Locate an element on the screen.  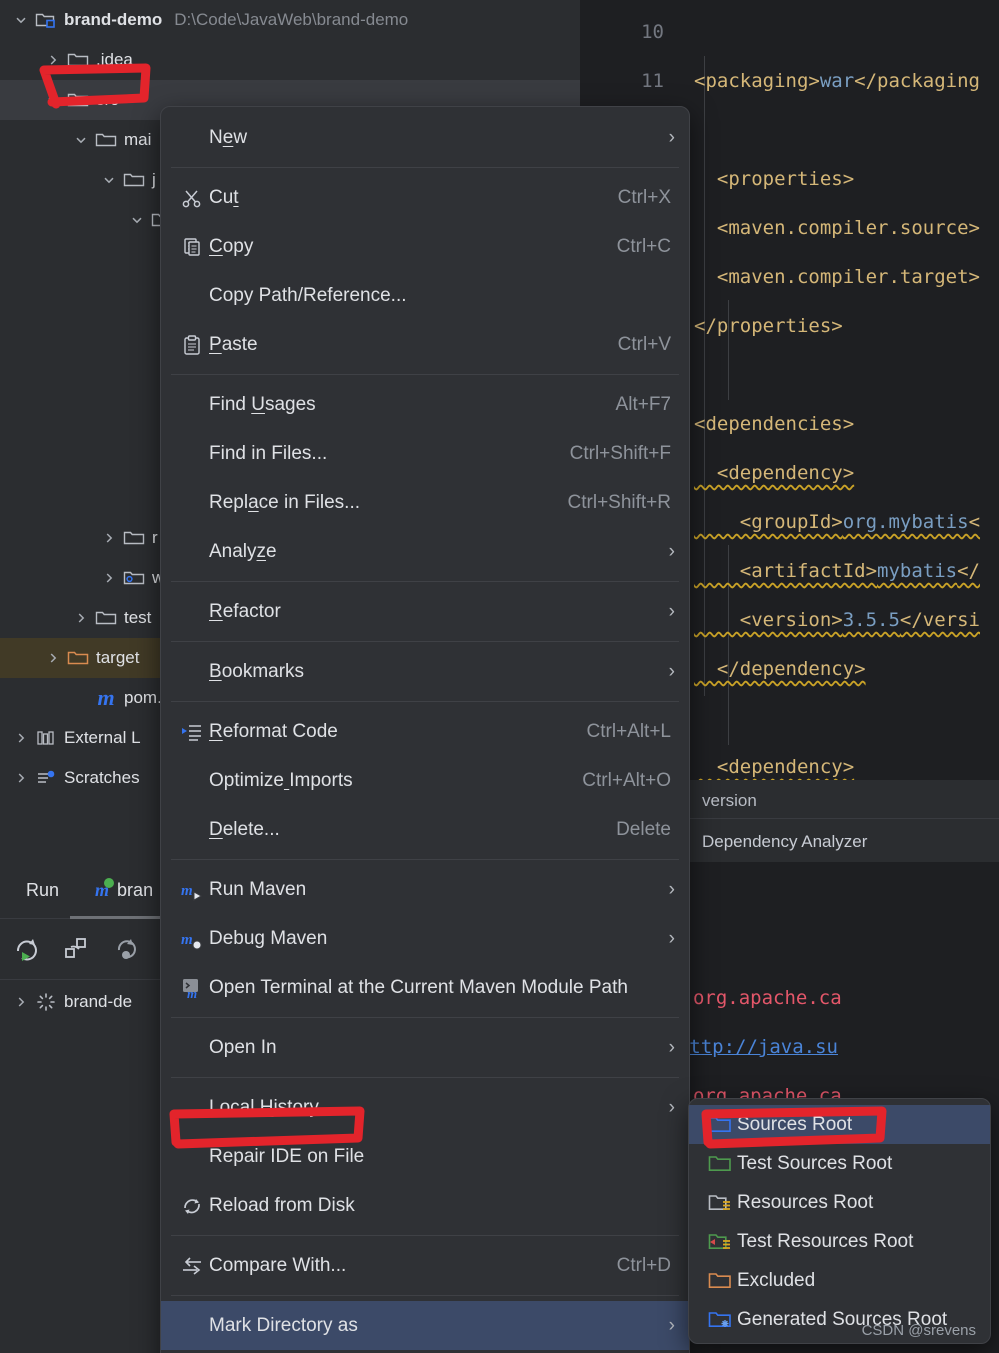
menu-item-open-in: Open In › is located at coordinates (425, 1047).